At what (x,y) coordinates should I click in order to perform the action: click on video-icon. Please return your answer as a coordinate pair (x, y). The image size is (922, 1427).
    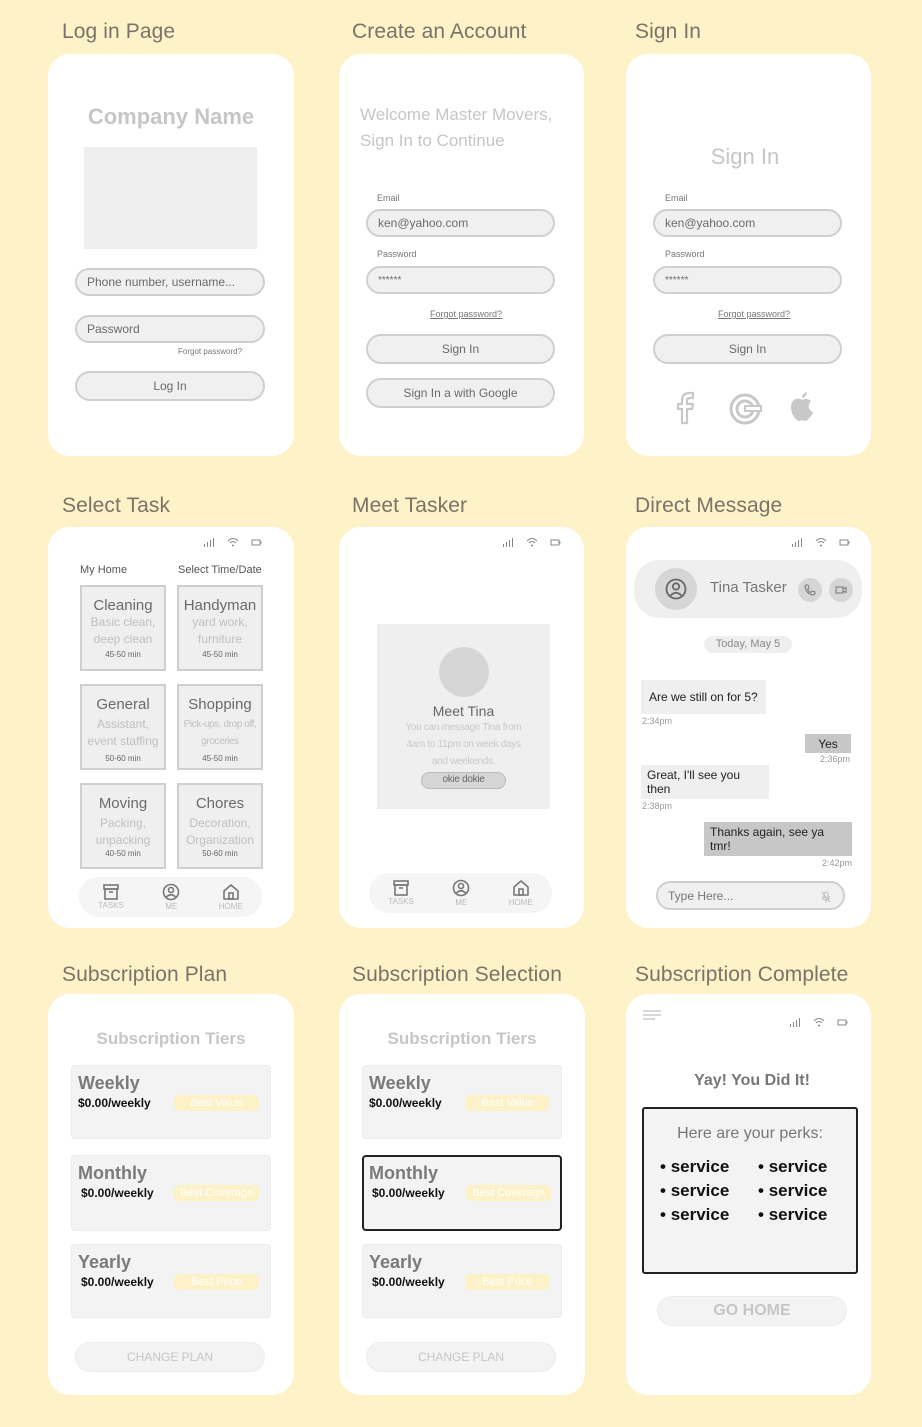
    Looking at the image, I should click on (841, 590).